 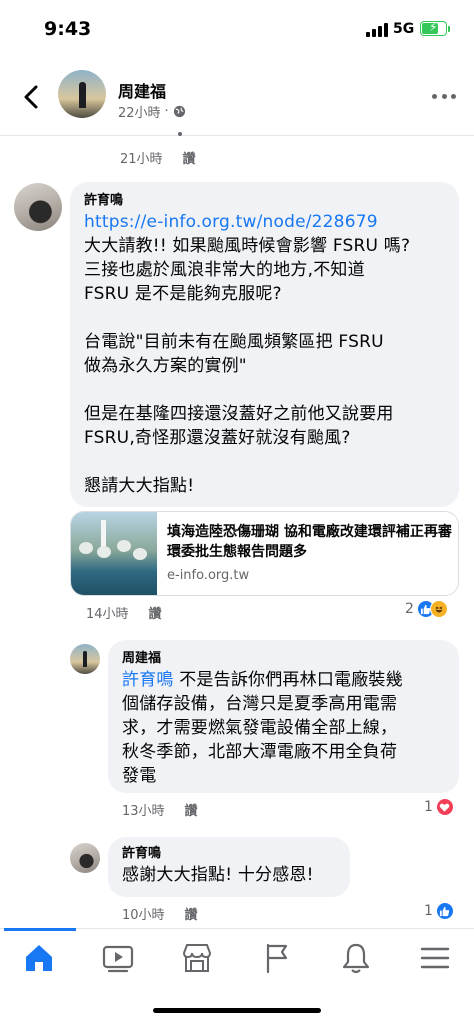 I want to click on author-name: 周建福, so click(x=142, y=90).